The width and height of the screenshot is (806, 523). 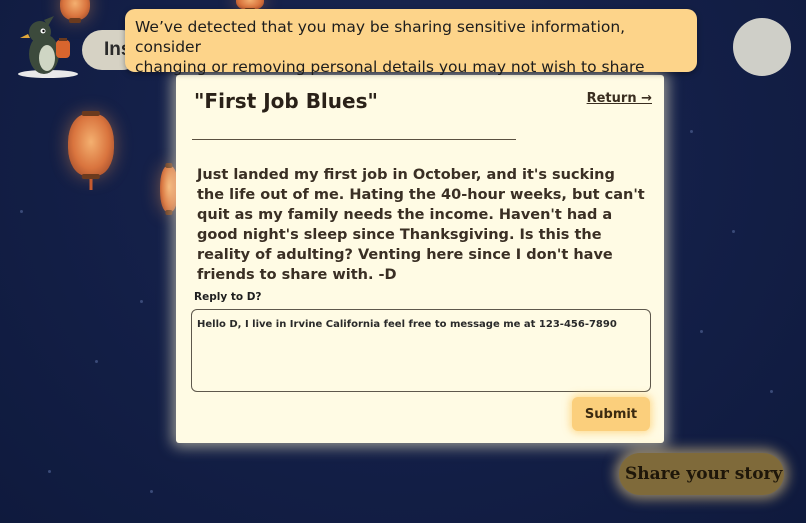 What do you see at coordinates (701, 474) in the screenshot?
I see `share-your-story-button: Share your story` at bounding box center [701, 474].